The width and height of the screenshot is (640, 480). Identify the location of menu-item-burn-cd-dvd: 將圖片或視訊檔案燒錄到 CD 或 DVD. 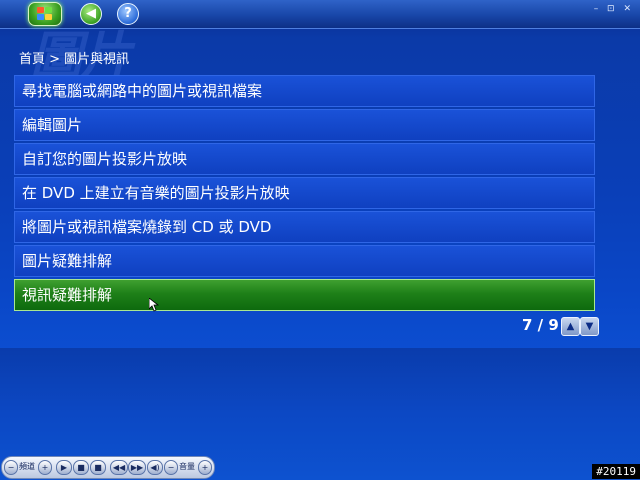
(304, 227).